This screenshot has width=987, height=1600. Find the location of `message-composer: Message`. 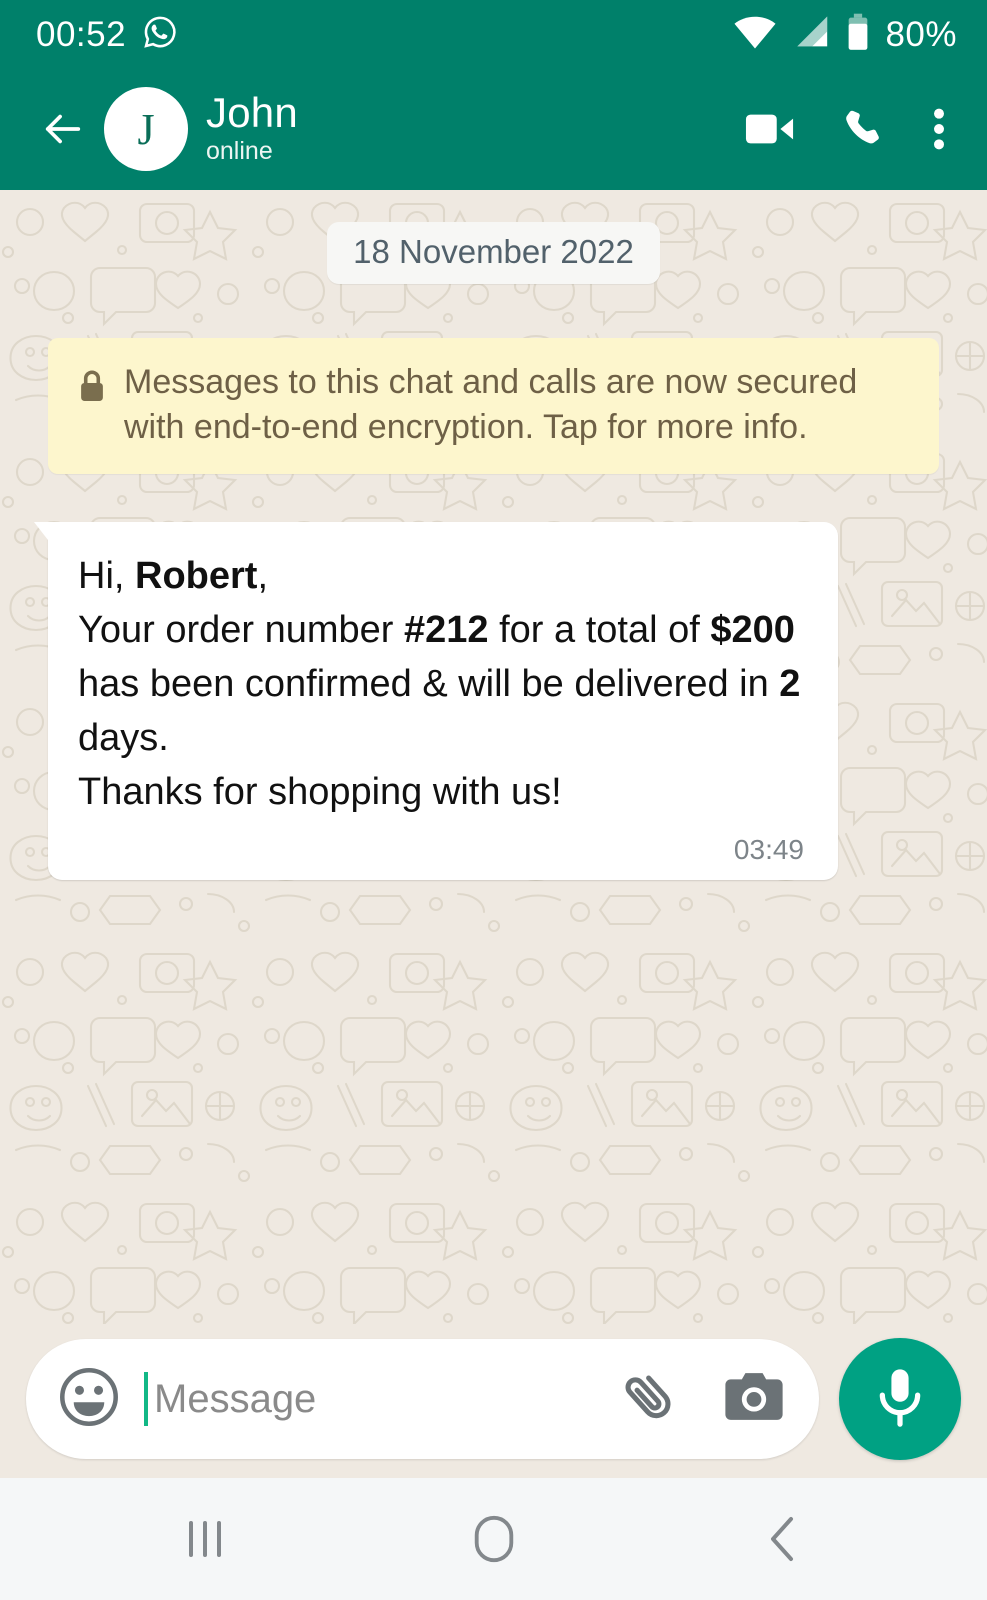

message-composer: Message is located at coordinates (493, 1401).